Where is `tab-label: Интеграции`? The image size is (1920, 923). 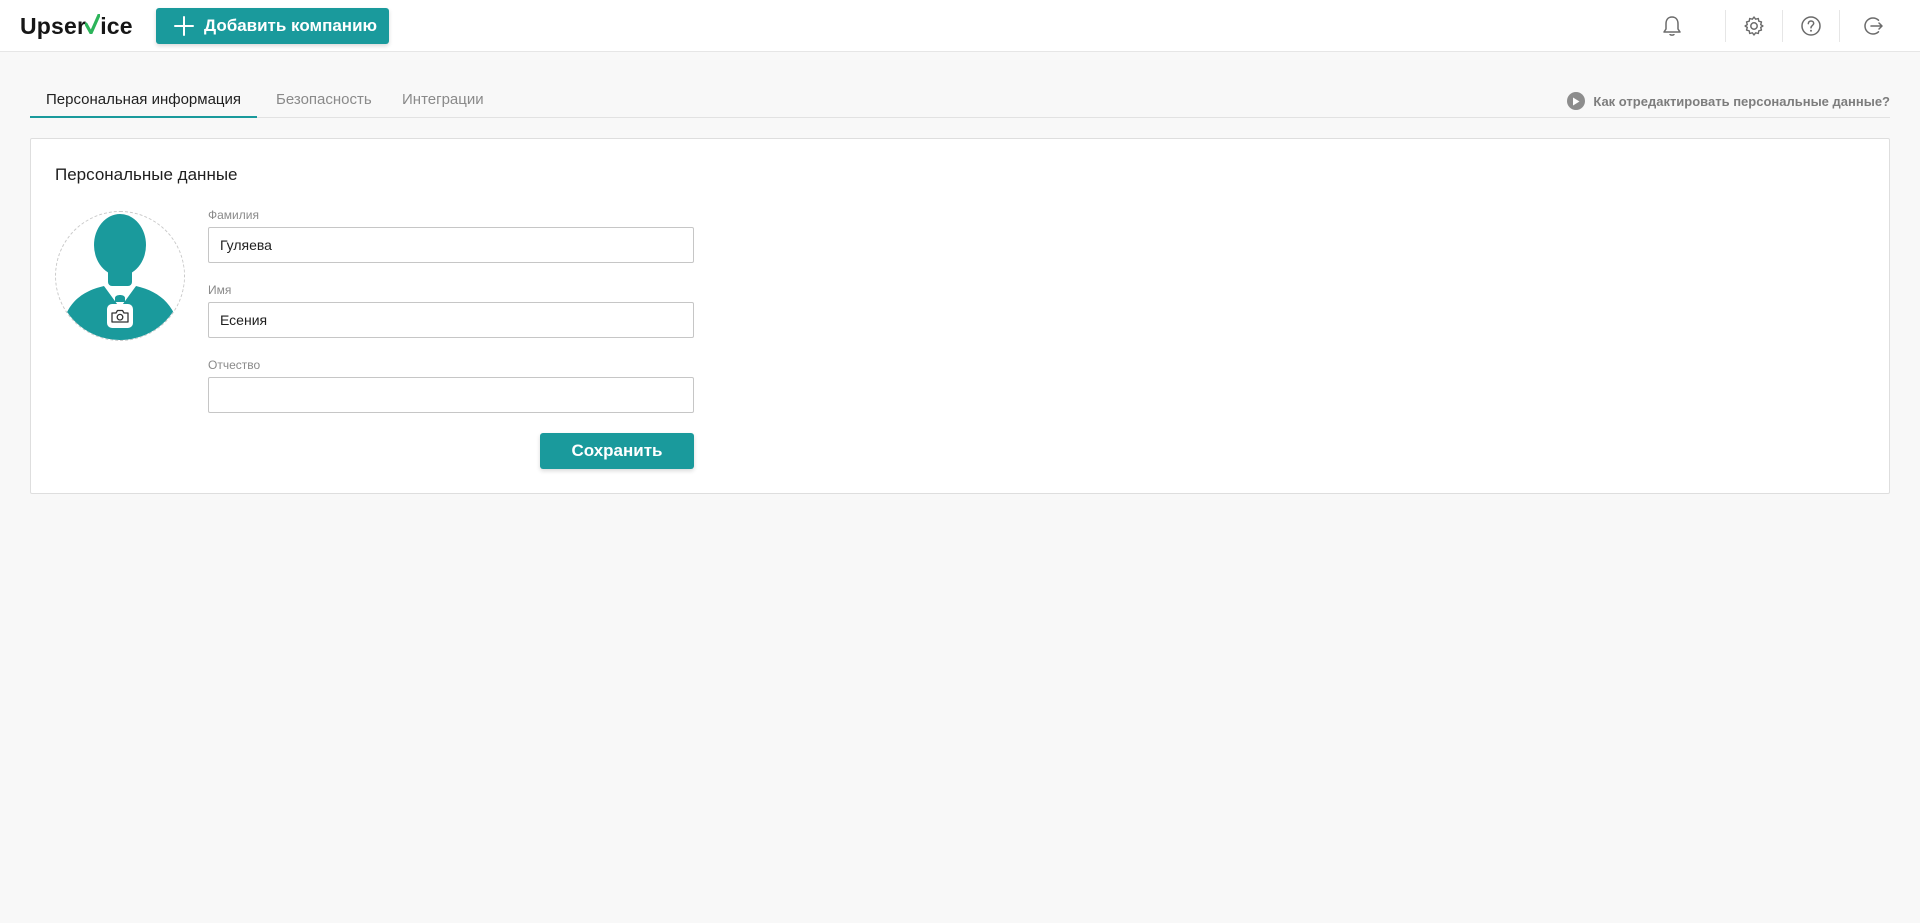
tab-label: Интеграции is located at coordinates (443, 99).